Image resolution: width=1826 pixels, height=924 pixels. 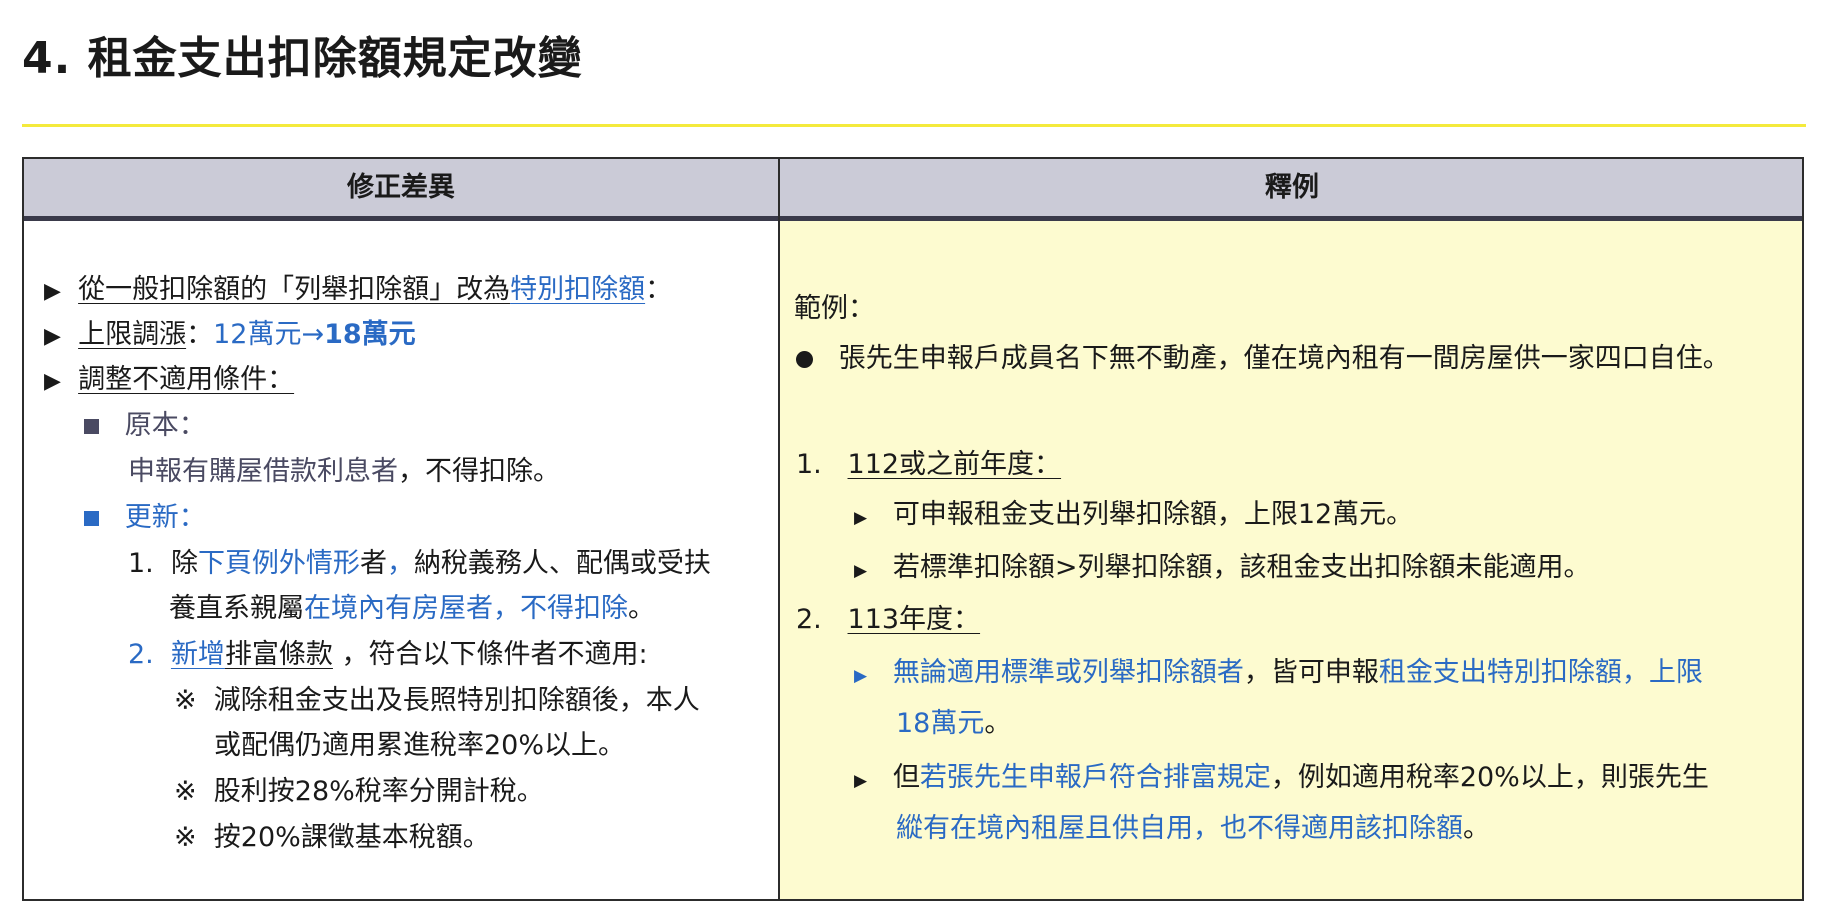 I want to click on text: 股利按28%稅率分開計稅。, so click(x=378, y=791).